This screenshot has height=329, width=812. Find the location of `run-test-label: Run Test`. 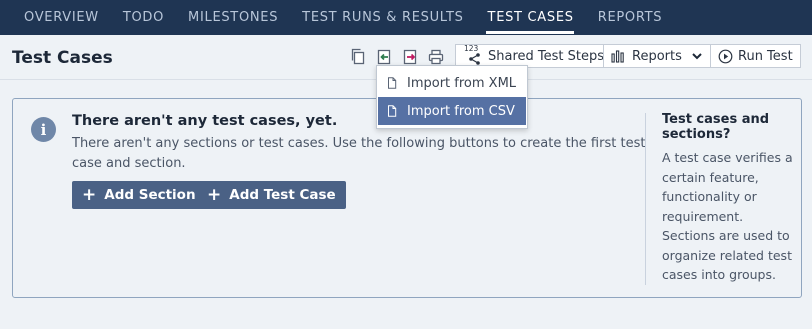

run-test-label: Run Test is located at coordinates (765, 56).